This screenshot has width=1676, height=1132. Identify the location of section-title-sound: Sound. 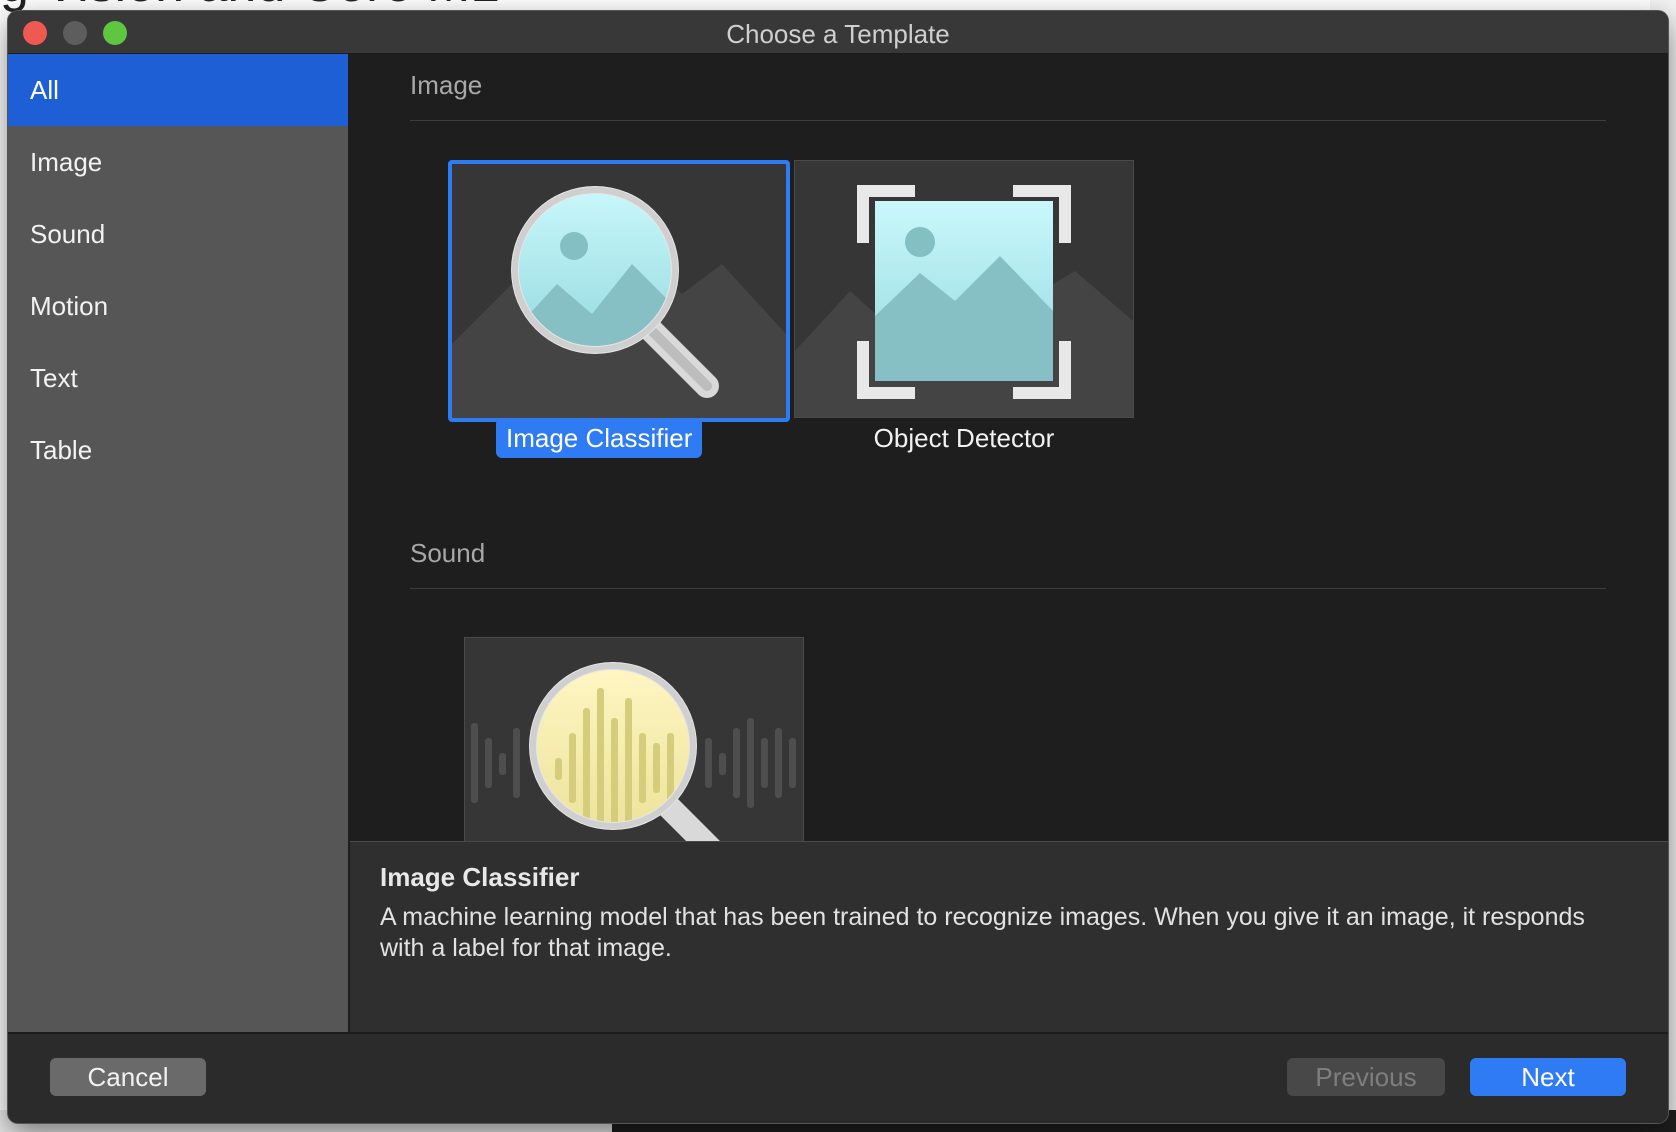
(448, 553).